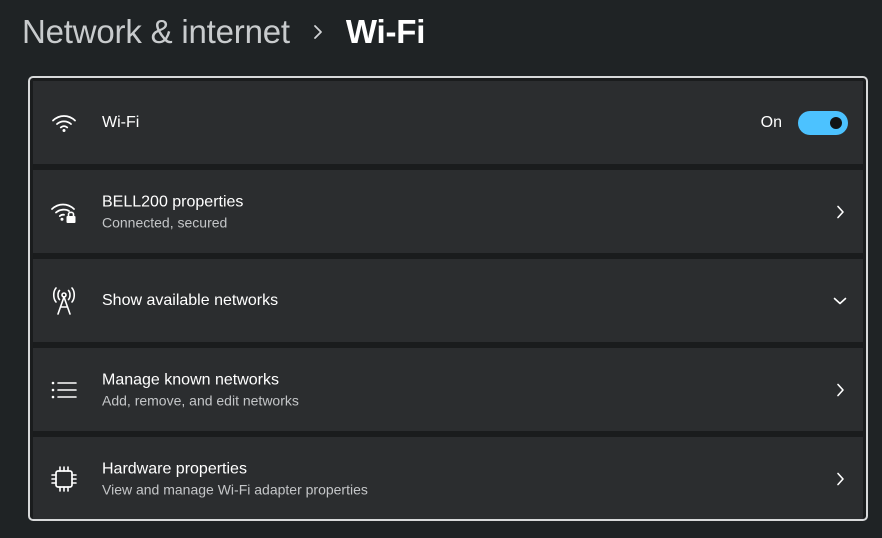  Describe the element at coordinates (385, 31) in the screenshot. I see `page-title: Wi-Fi` at that location.